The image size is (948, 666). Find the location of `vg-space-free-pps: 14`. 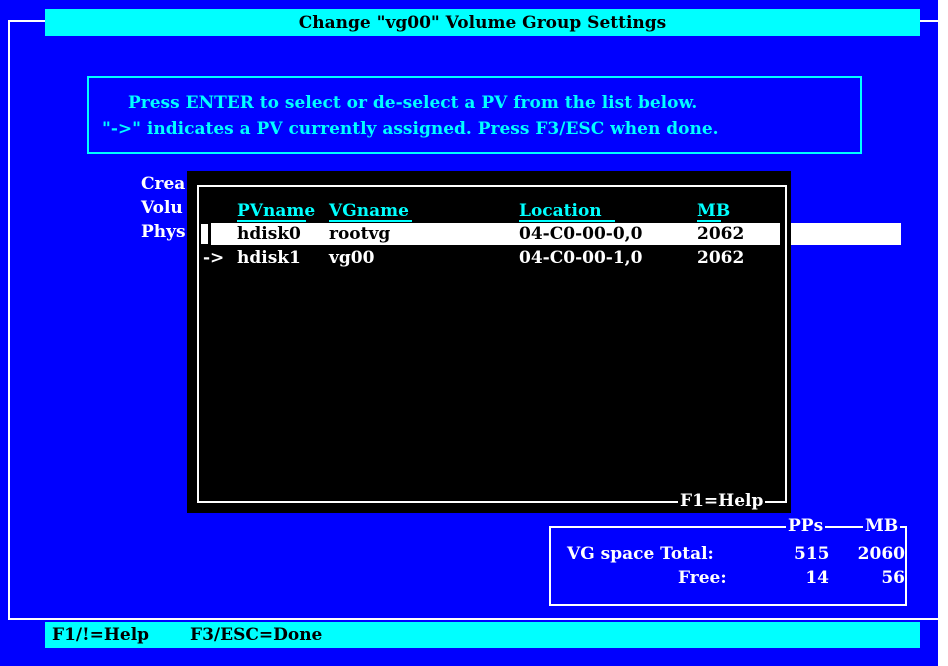

vg-space-free-pps: 14 is located at coordinates (817, 578).